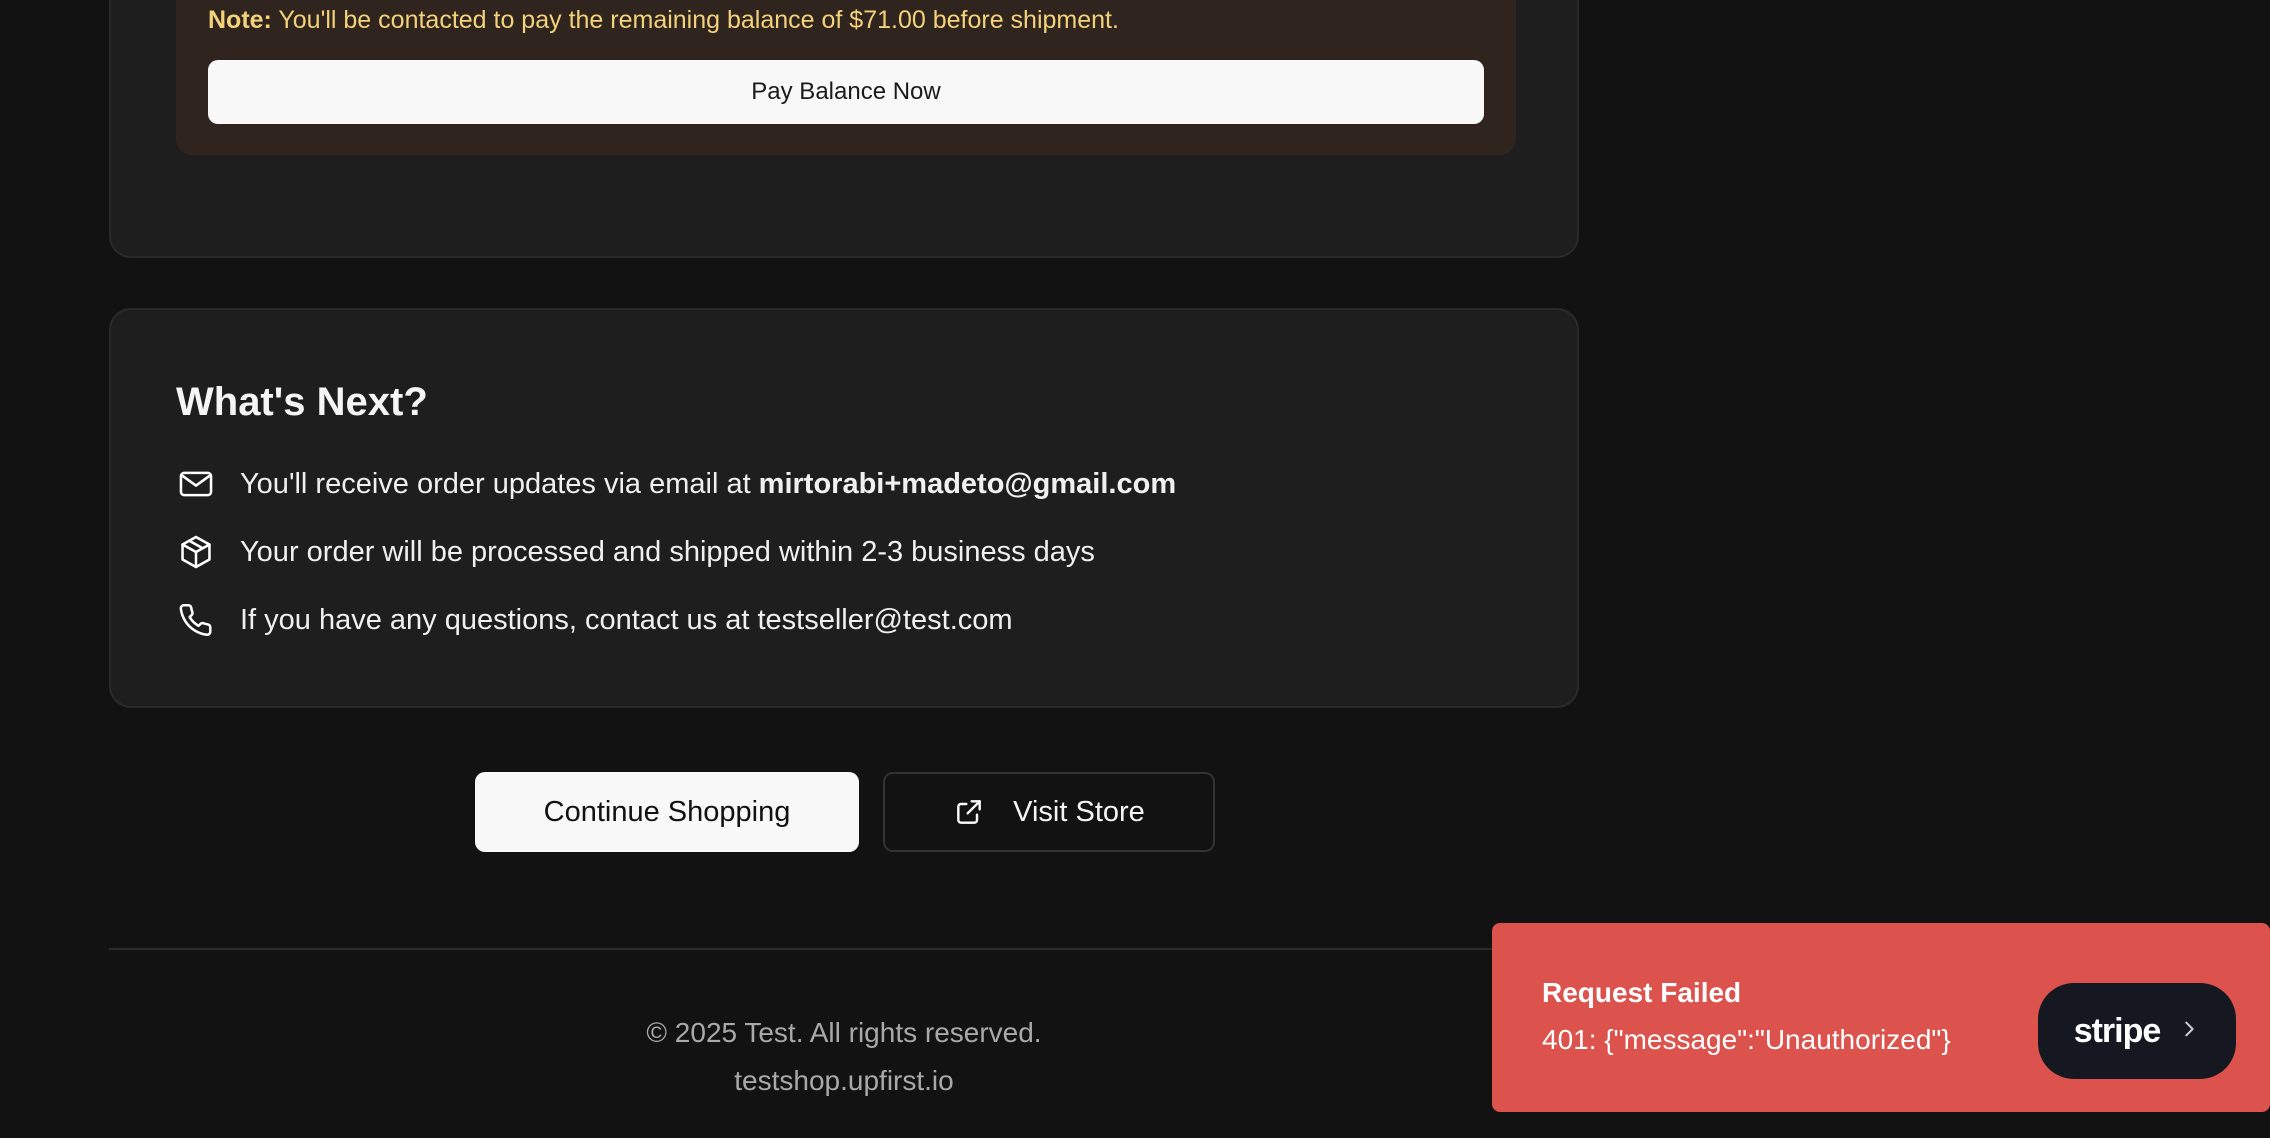 This screenshot has height=1138, width=2270. What do you see at coordinates (2189, 1031) in the screenshot?
I see `chevron-right-icon` at bounding box center [2189, 1031].